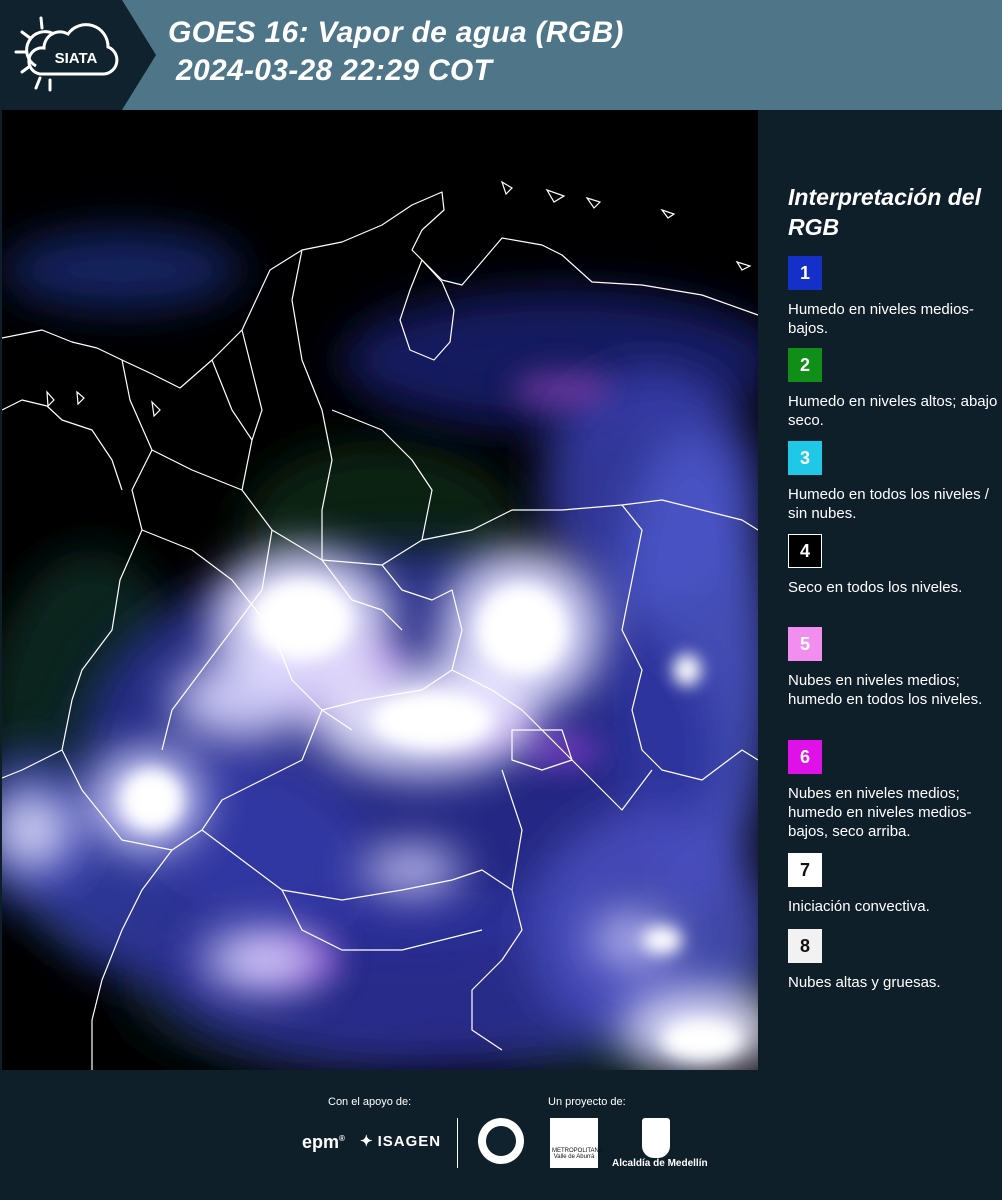  I want to click on epm-logo: epm®, so click(323, 1142).